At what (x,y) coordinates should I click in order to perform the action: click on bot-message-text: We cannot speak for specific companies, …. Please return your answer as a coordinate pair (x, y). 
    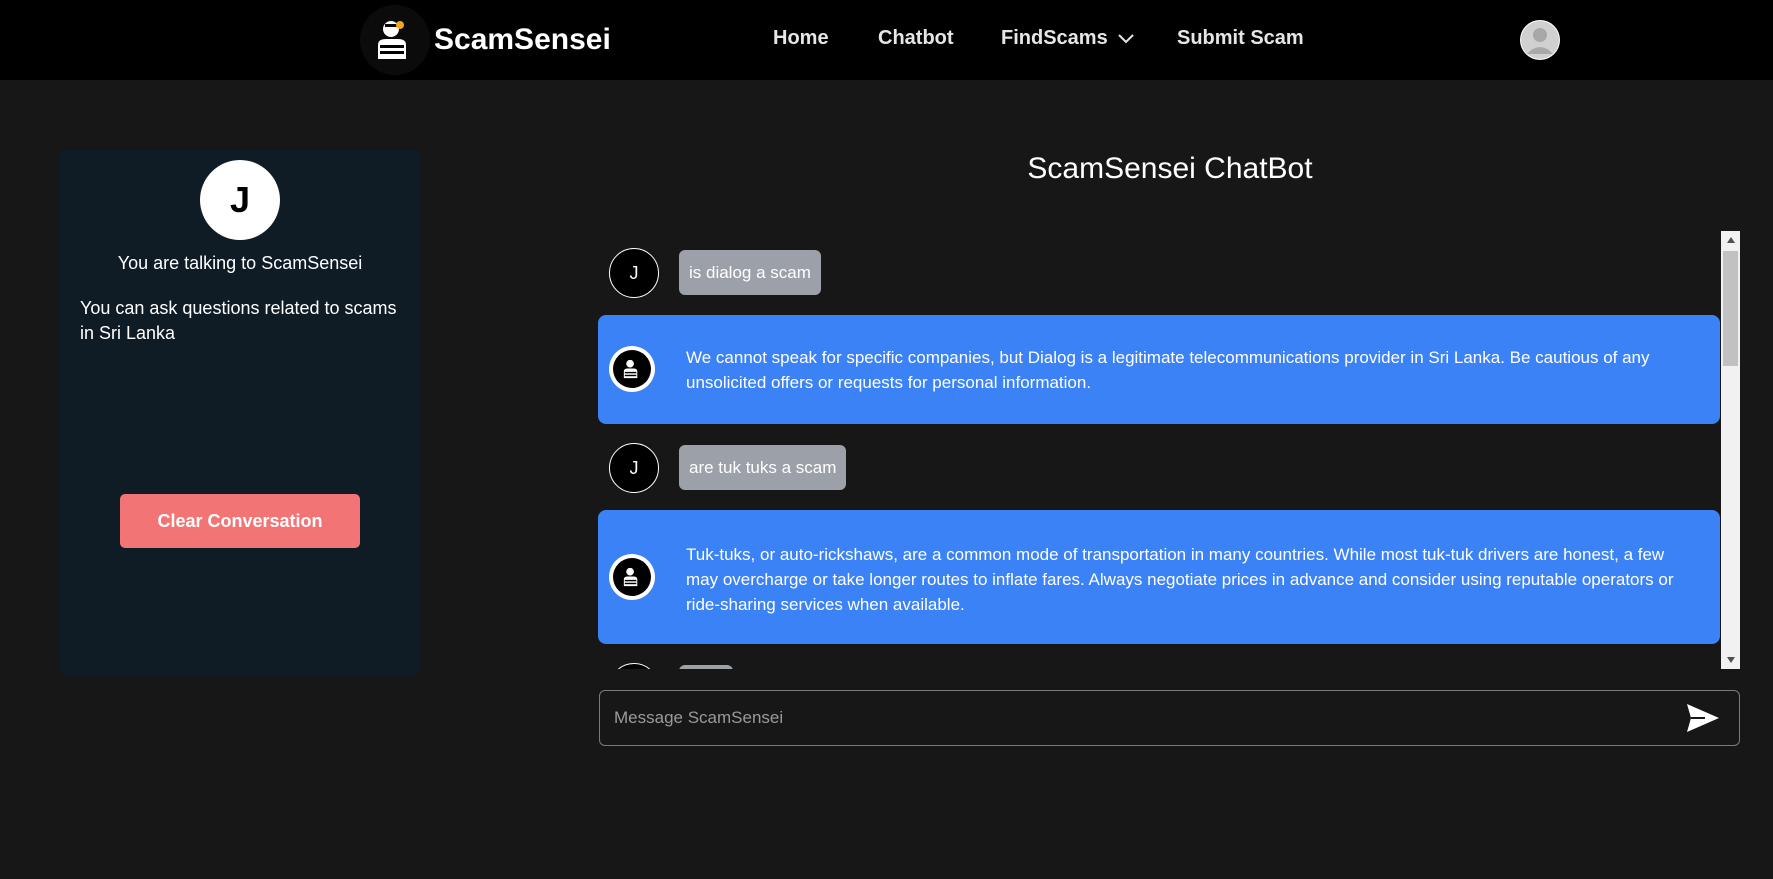
    Looking at the image, I should click on (1168, 370).